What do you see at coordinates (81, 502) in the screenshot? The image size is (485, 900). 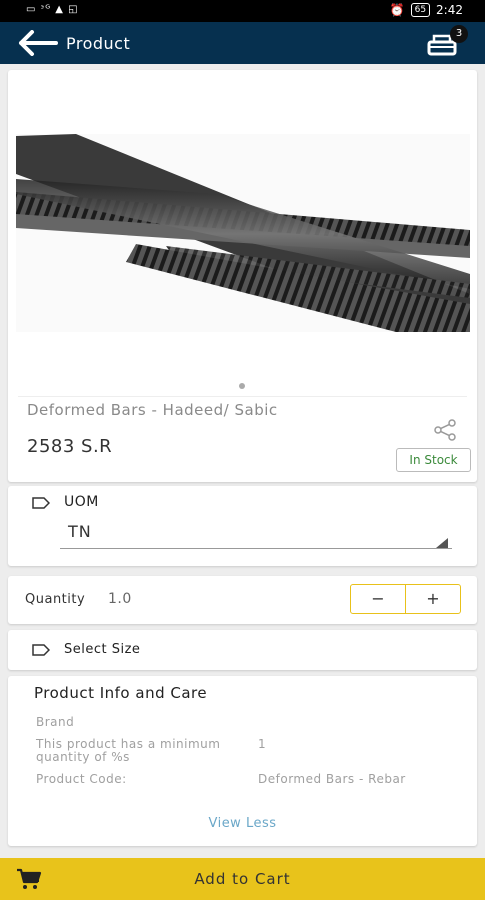 I see `uom-label: UOM` at bounding box center [81, 502].